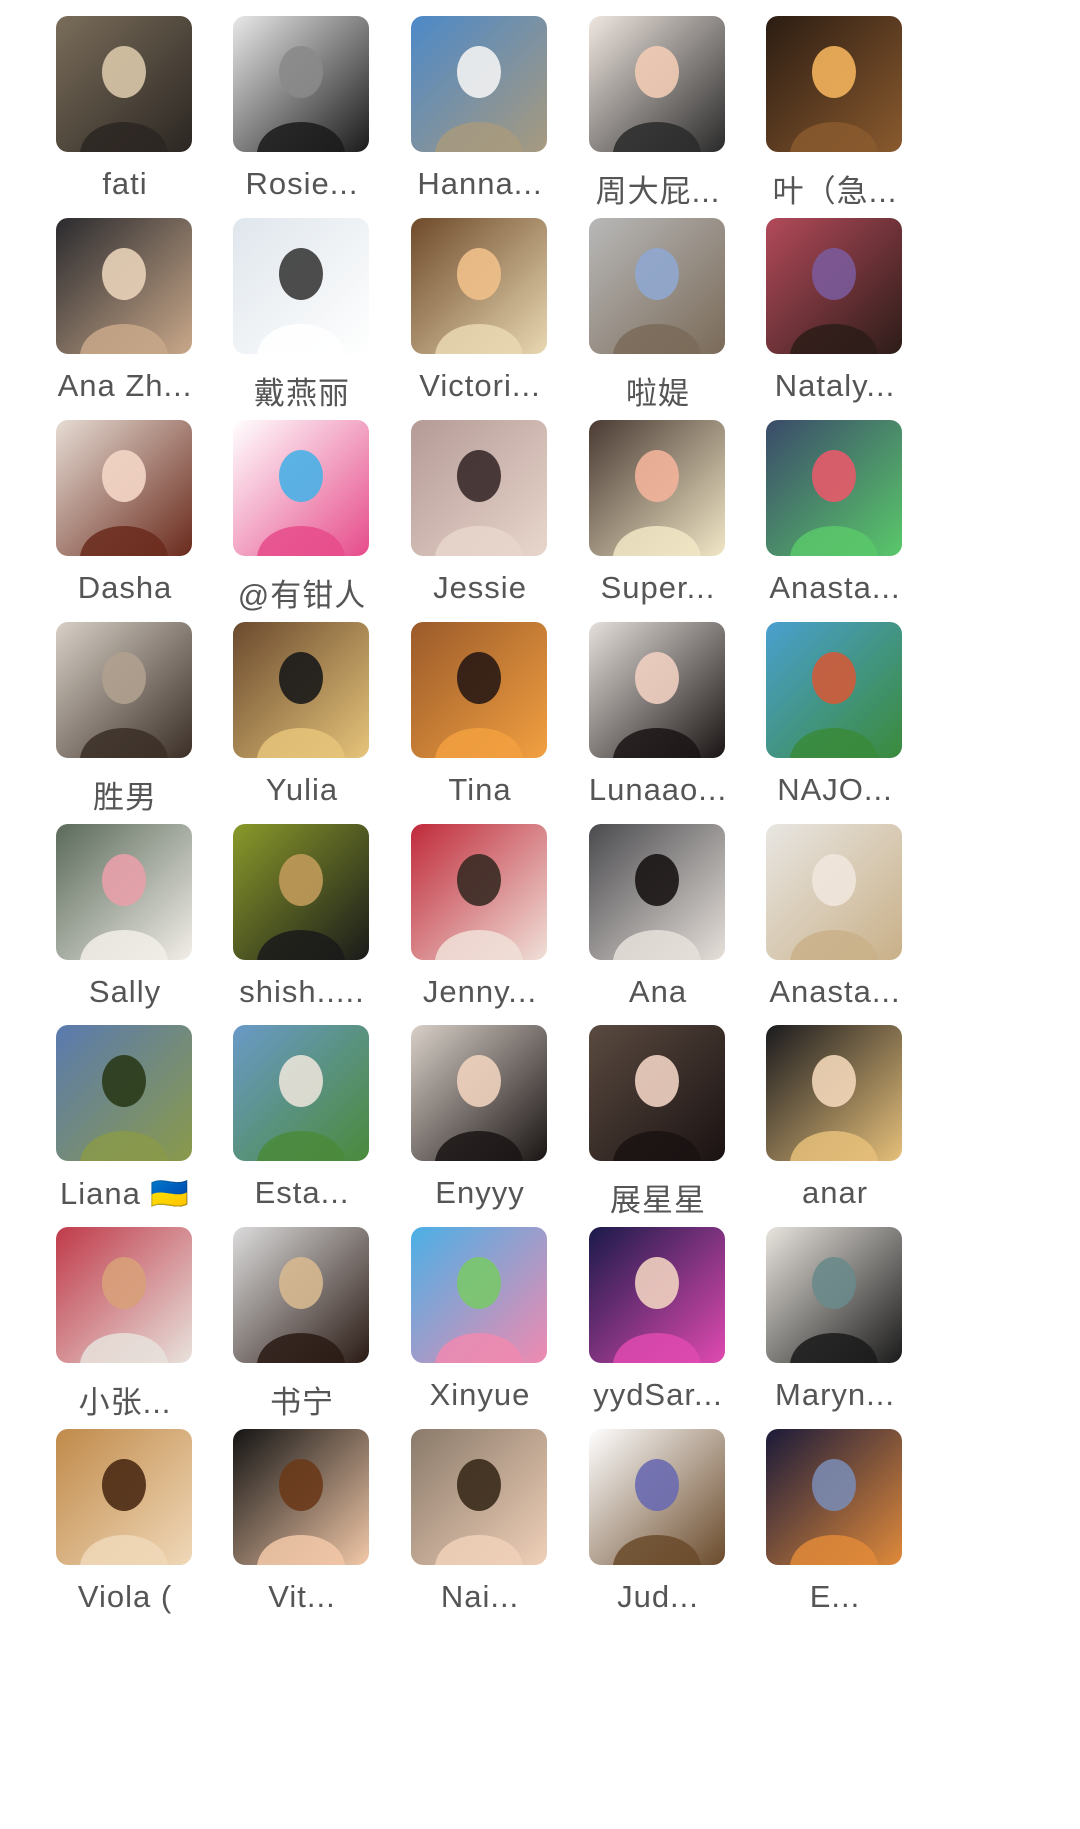 The width and height of the screenshot is (1080, 1829). What do you see at coordinates (302, 595) in the screenshot?
I see `contact-name: @有钳人` at bounding box center [302, 595].